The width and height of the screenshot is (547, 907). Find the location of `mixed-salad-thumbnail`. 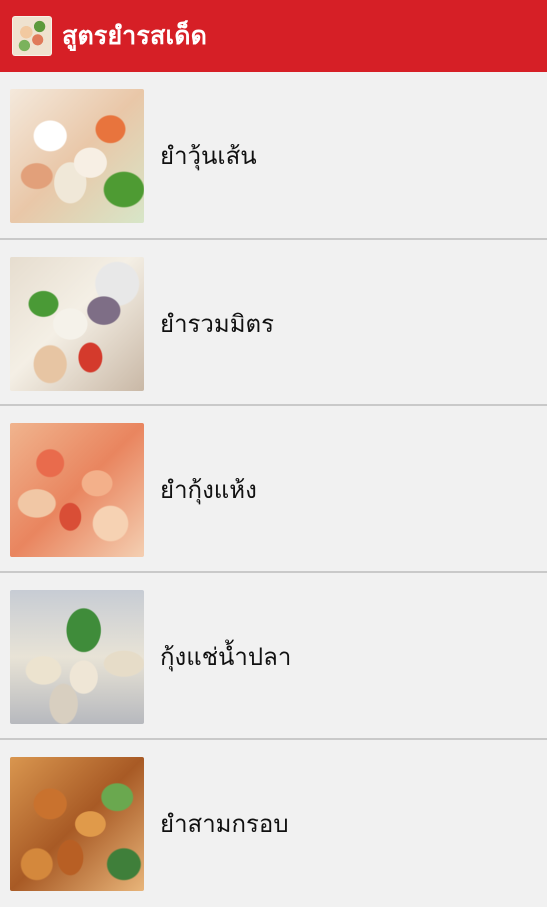

mixed-salad-thumbnail is located at coordinates (77, 324).